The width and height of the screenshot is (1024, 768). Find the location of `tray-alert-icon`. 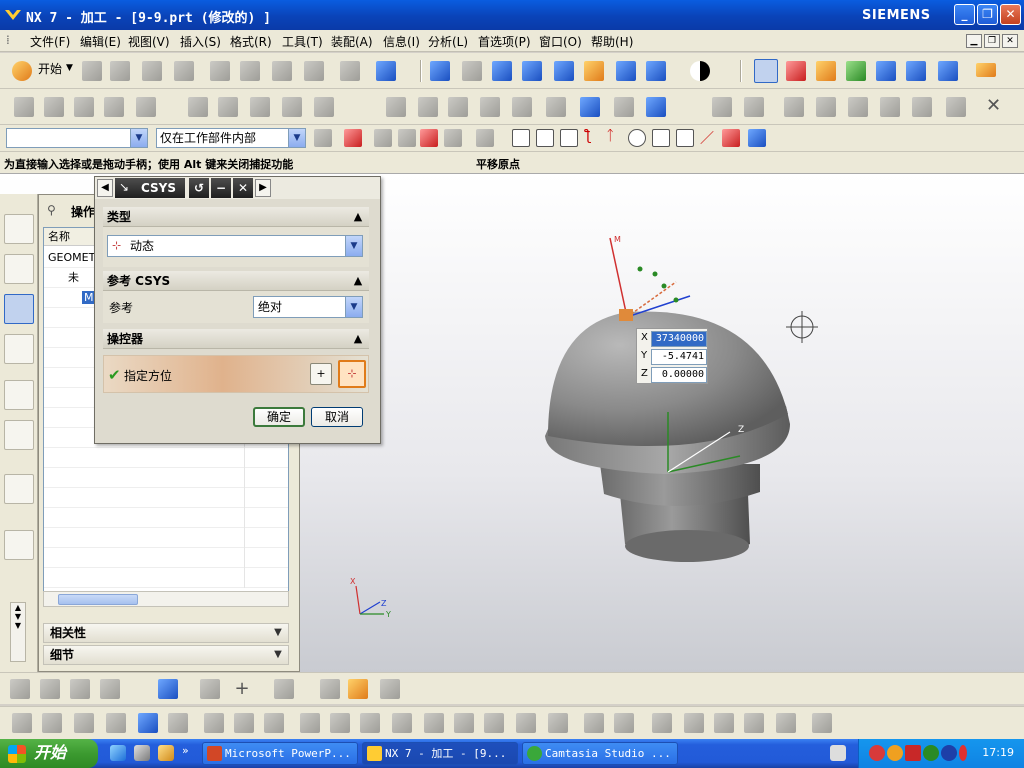

tray-alert-icon is located at coordinates (963, 753).